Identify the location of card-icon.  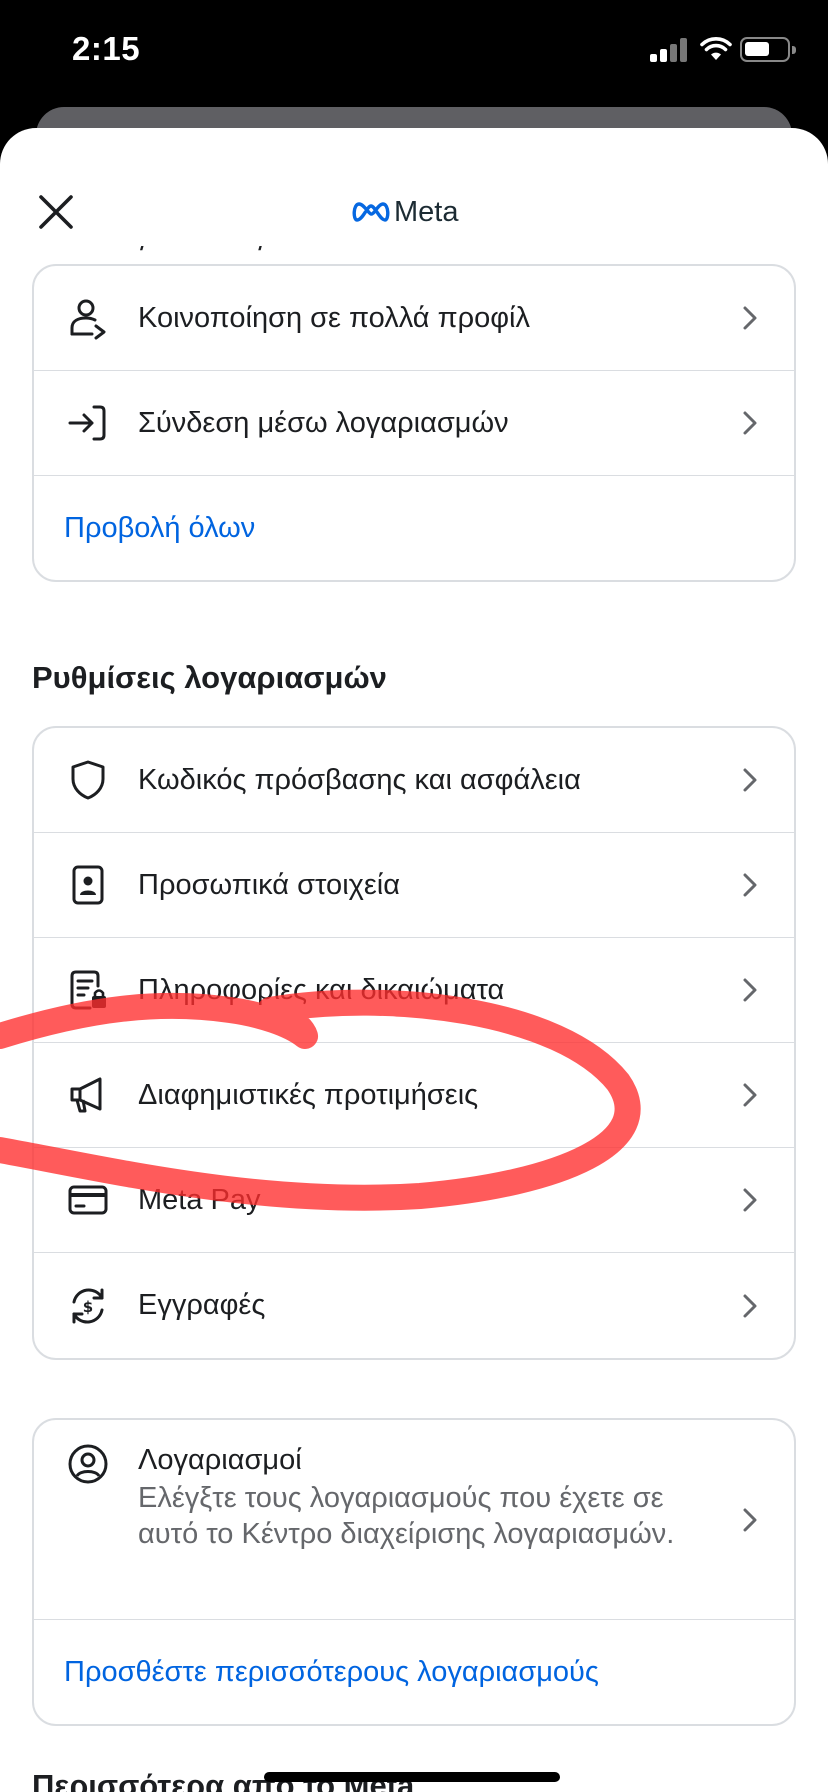
(88, 1200).